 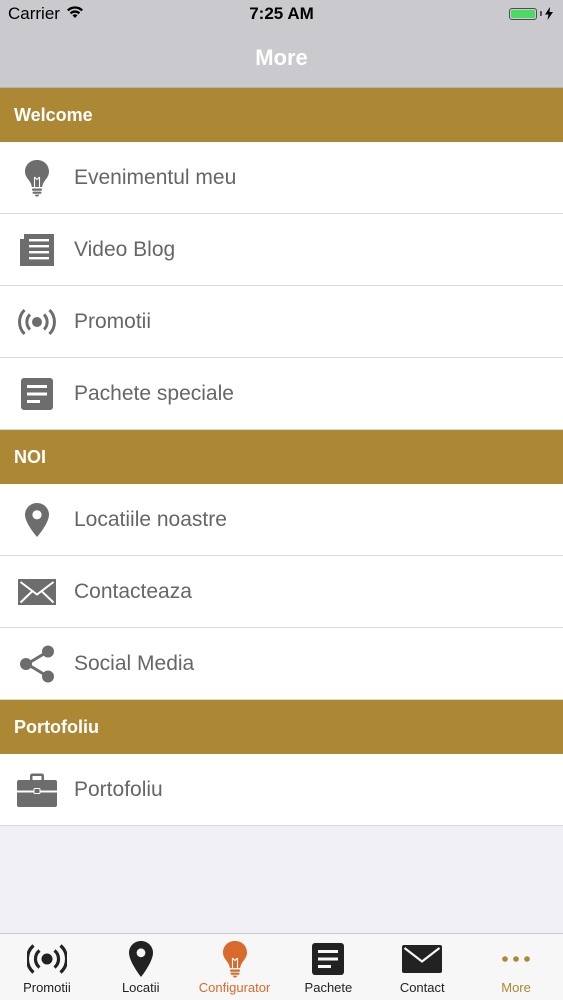 What do you see at coordinates (234, 987) in the screenshot?
I see `tab-label: Configurator` at bounding box center [234, 987].